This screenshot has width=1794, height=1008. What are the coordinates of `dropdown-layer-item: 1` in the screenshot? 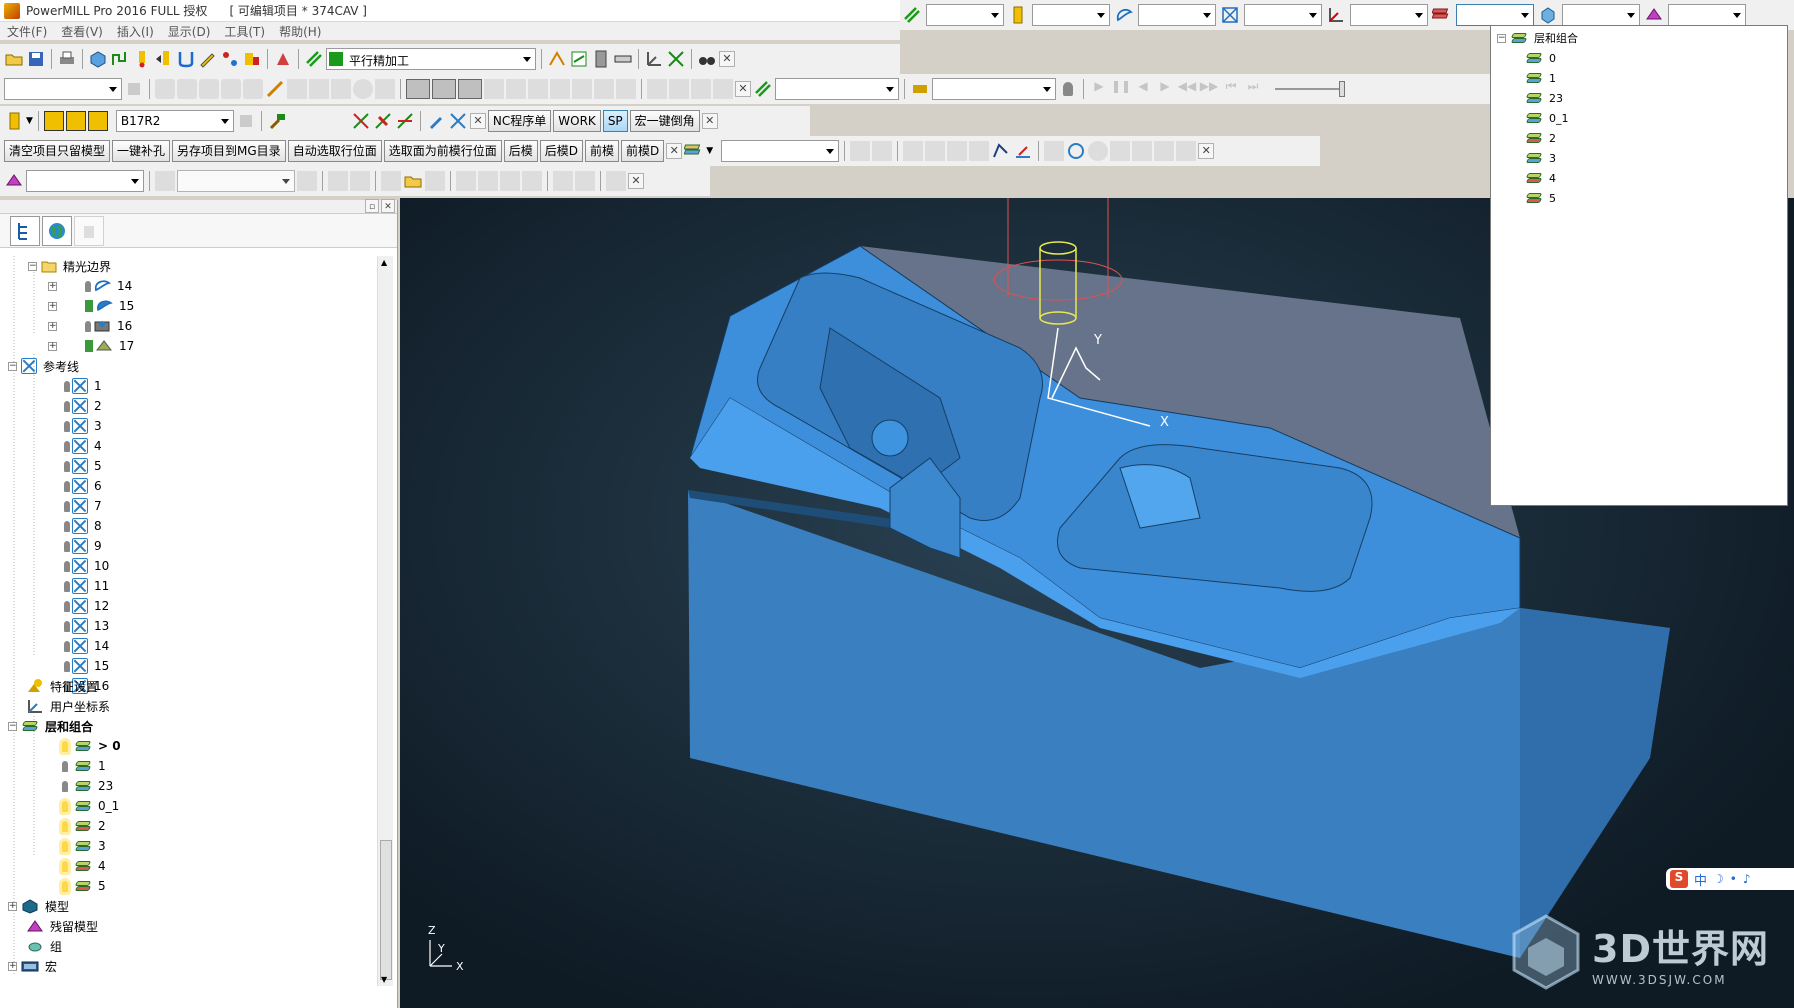 It's located at (1540, 78).